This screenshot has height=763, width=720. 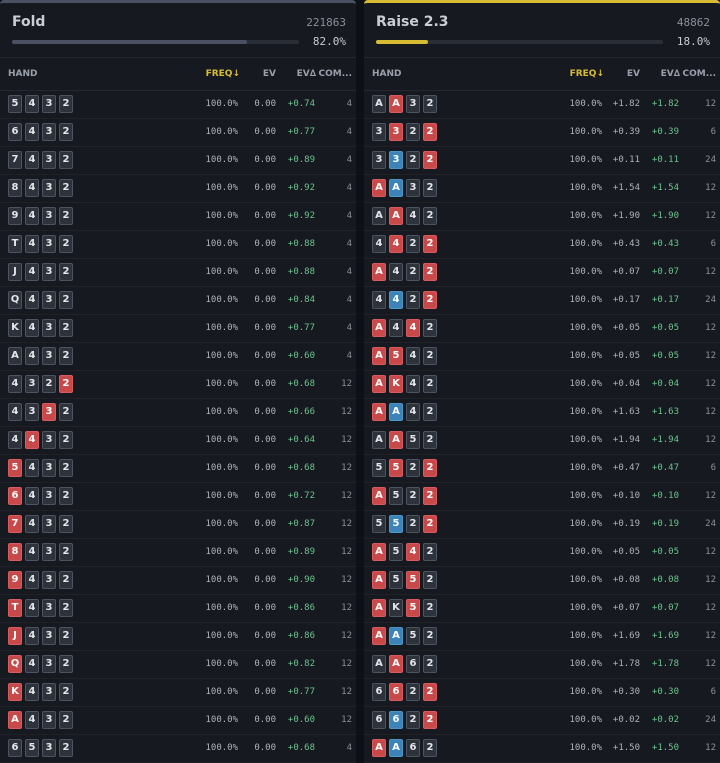 I want to click on table-row: 9 4 3 2 100.0% 0.00 +0.90 12, so click(x=178, y=581).